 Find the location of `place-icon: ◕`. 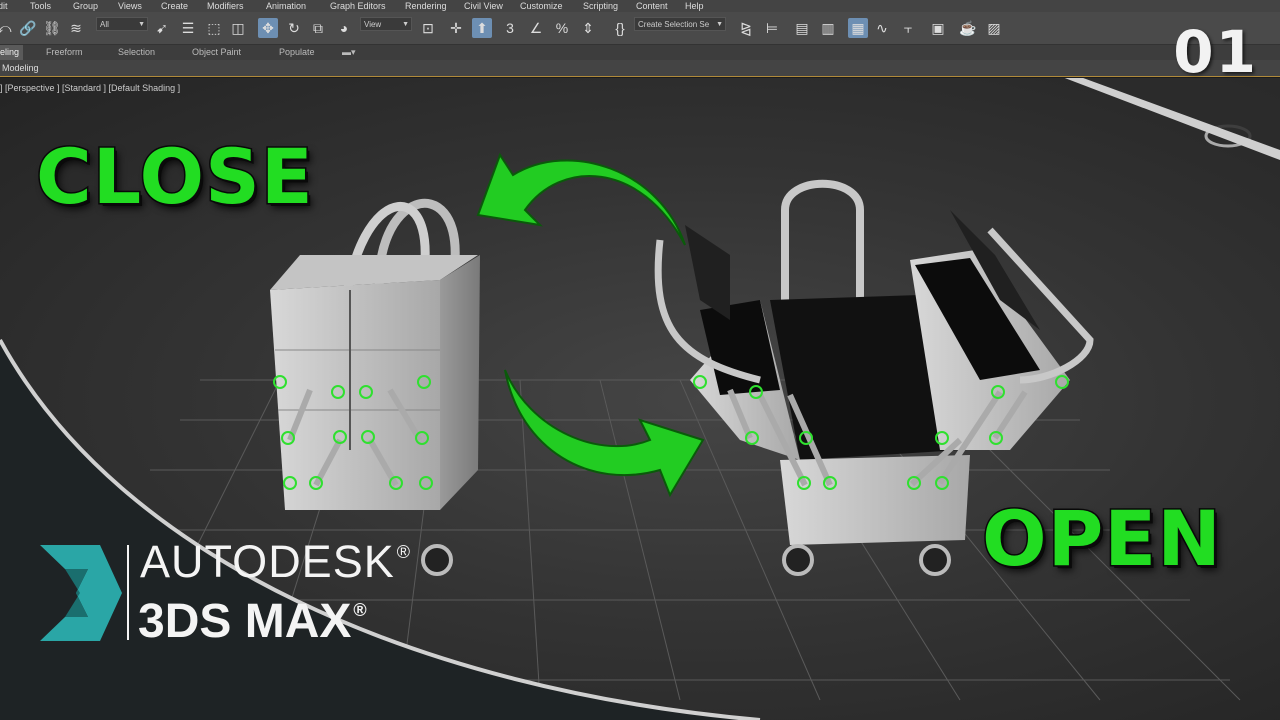

place-icon: ◕ is located at coordinates (344, 28).